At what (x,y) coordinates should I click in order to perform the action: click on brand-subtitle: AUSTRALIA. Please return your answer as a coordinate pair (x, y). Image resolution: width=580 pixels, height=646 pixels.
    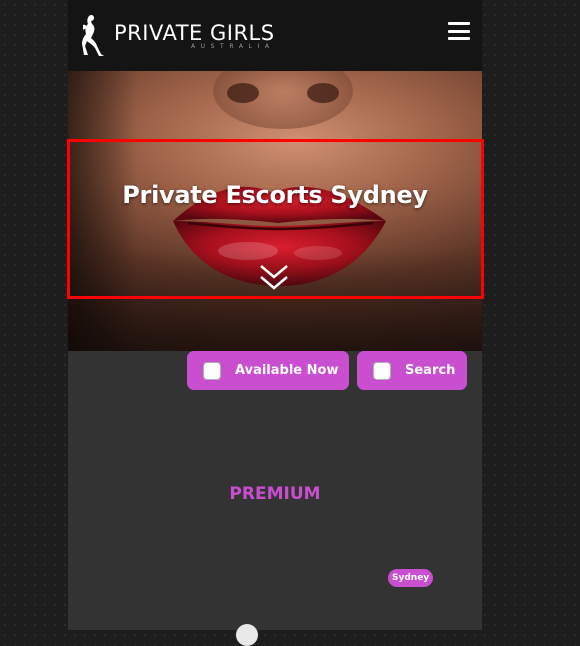
    Looking at the image, I should click on (232, 46).